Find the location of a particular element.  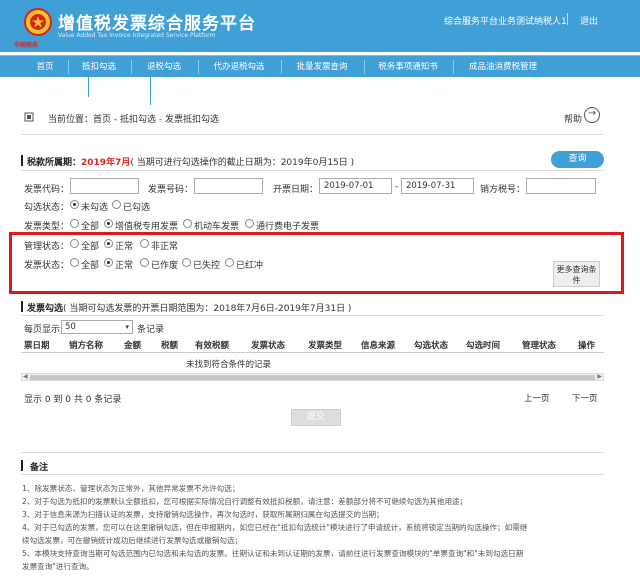

per-page-label: 每页显示 is located at coordinates (42, 330).